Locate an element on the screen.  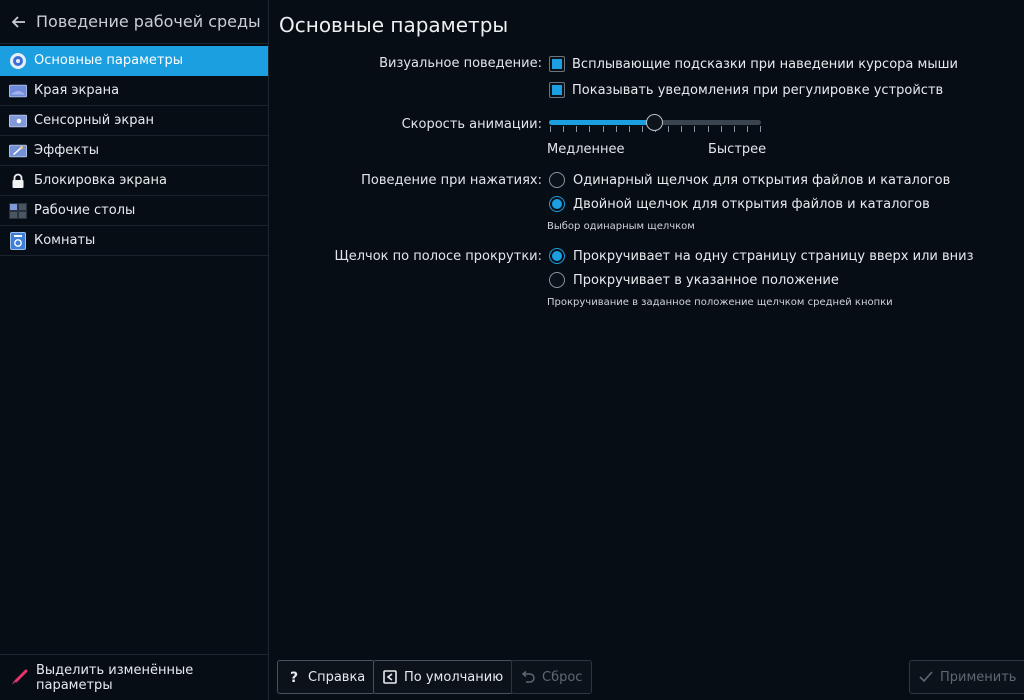
sidebar-item-label: Края экрана is located at coordinates (77, 90).